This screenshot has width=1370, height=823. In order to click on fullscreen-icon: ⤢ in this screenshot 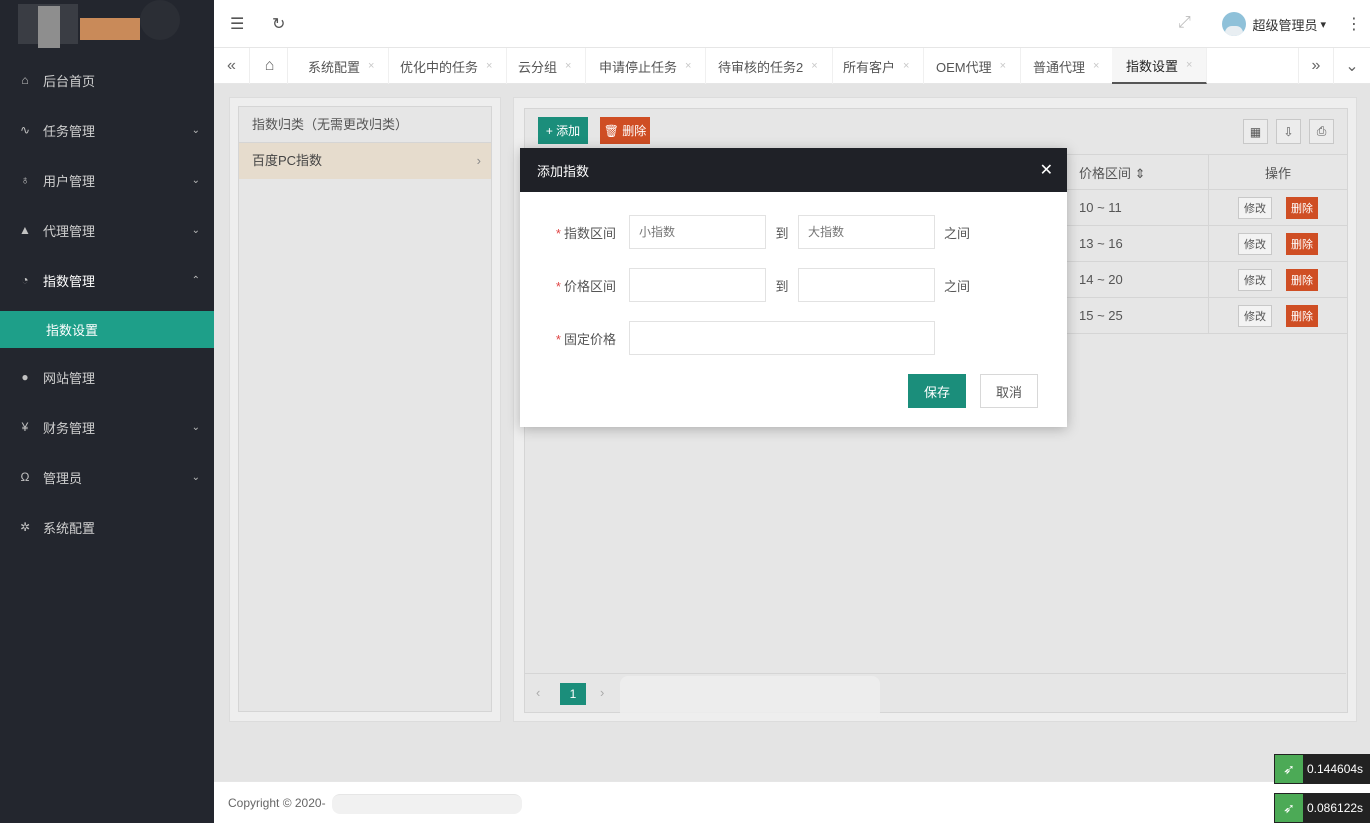, I will do `click(1184, 23)`.